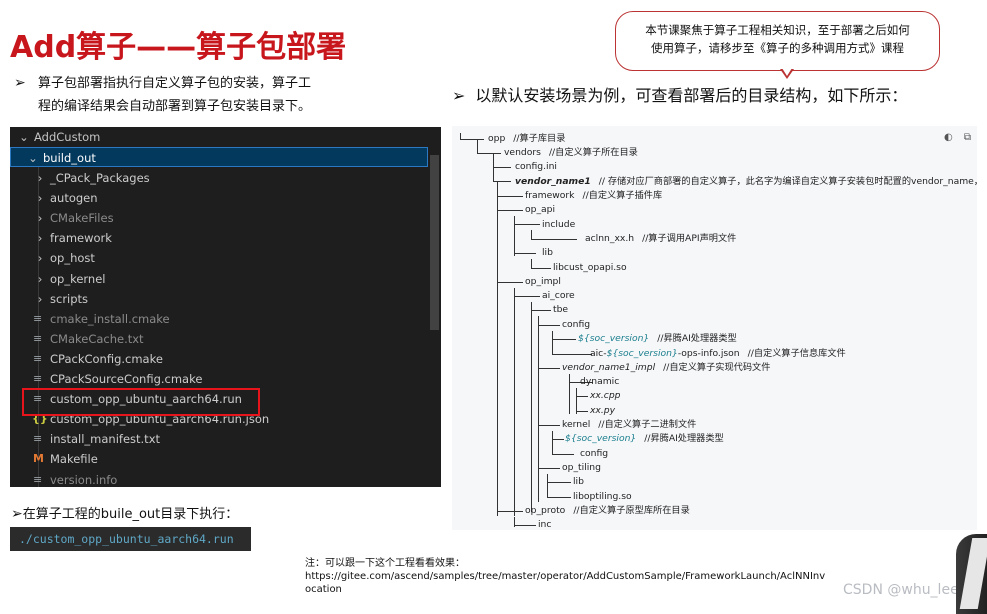 Image resolution: width=987 pixels, height=614 pixels. I want to click on left-bullet-line: 算子包部署指执行自定义算子包的安装，算子工, so click(175, 83).